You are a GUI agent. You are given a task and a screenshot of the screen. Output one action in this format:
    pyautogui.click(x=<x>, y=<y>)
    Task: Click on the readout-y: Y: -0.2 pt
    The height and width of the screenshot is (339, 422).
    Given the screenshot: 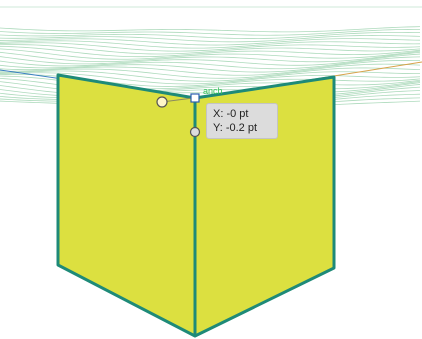 What is the action you would take?
    pyautogui.click(x=235, y=128)
    